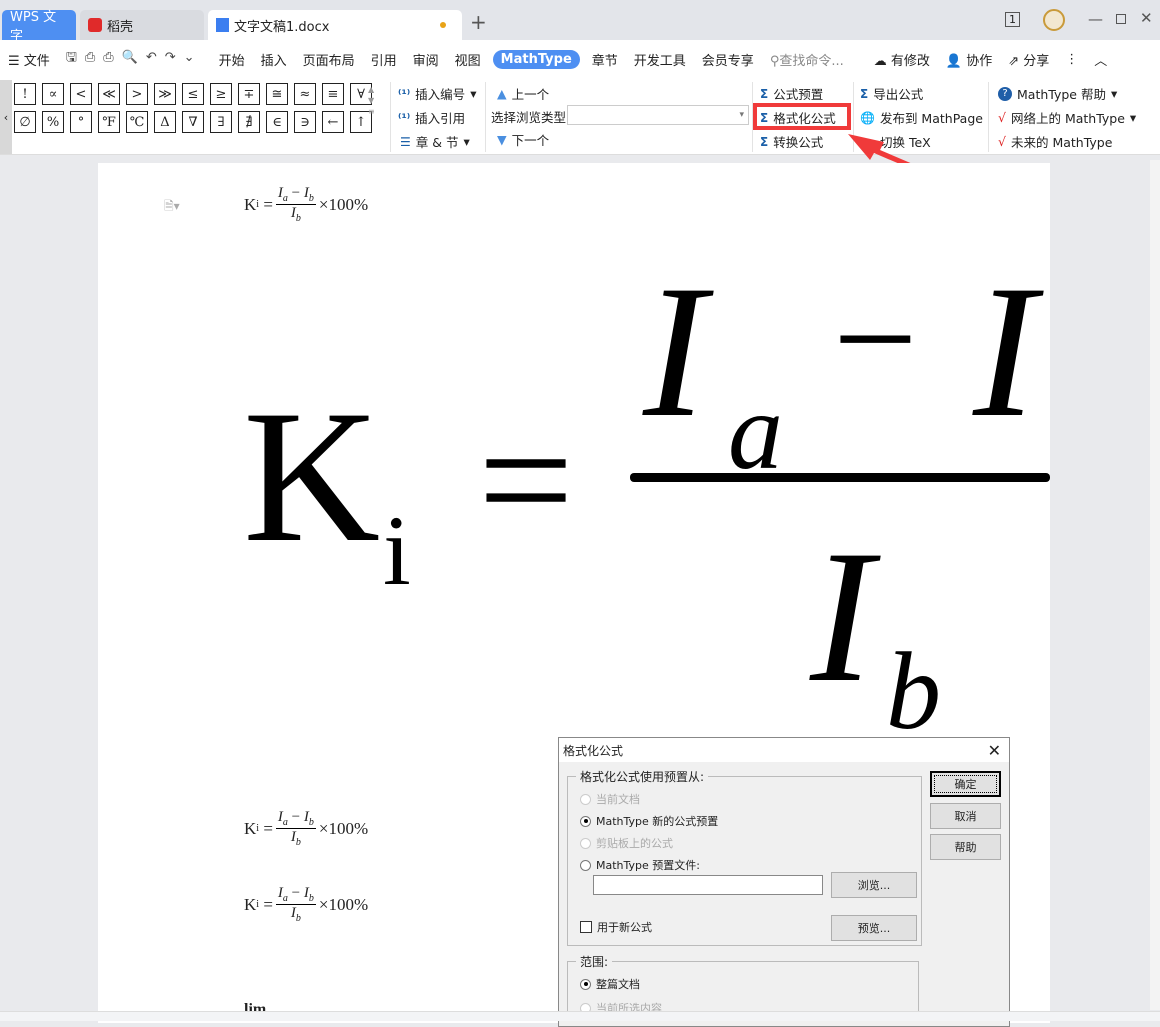 This screenshot has width=1160, height=1027. I want to click on equation-large-lhs: K, so click(311, 477).